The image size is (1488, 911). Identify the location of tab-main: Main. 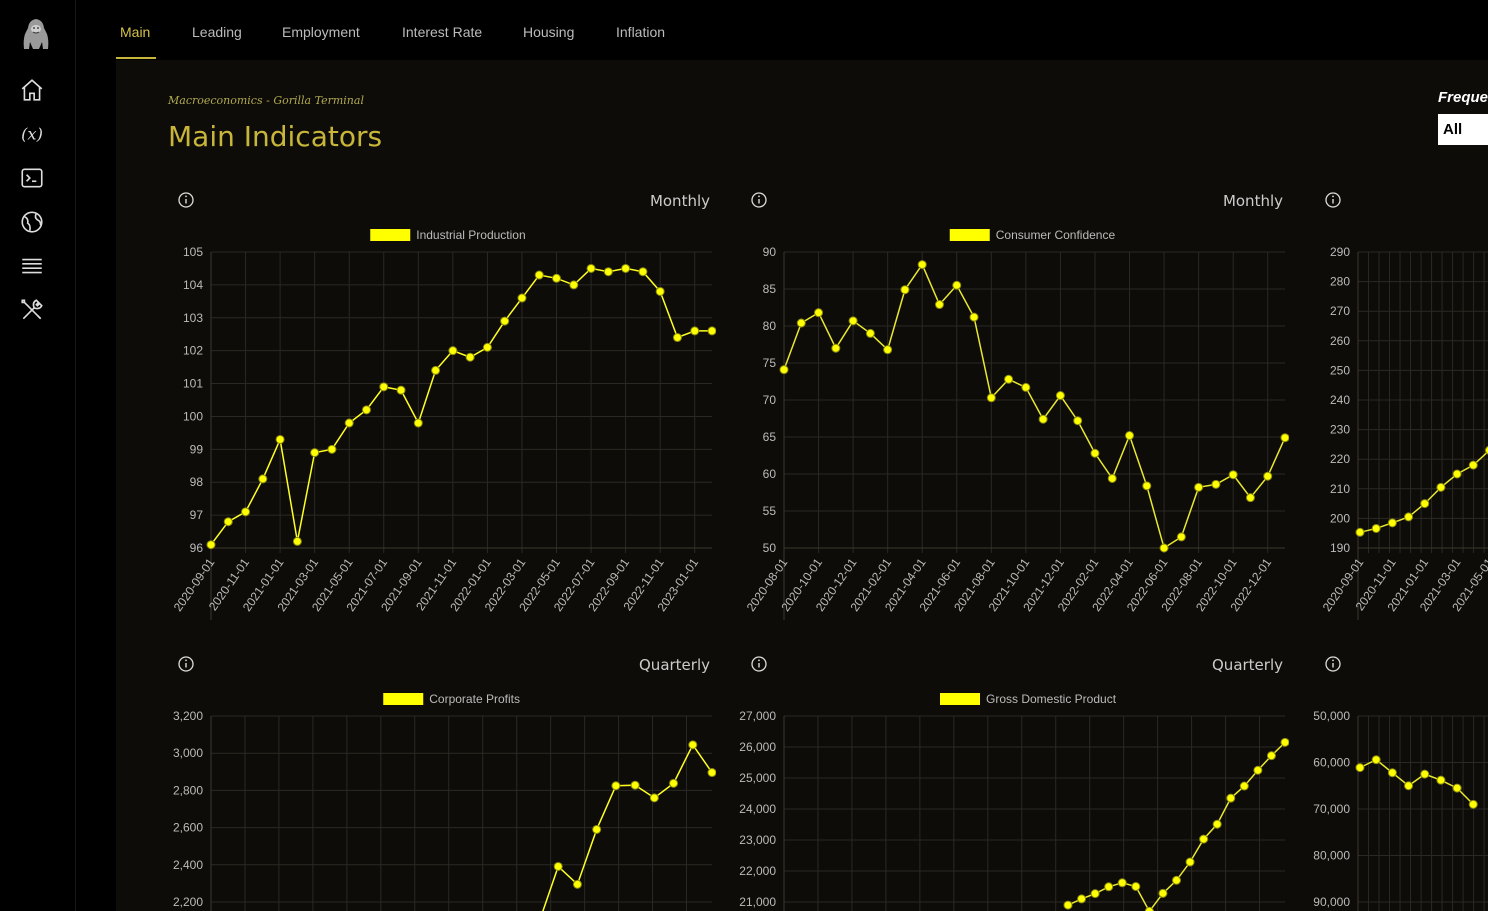
(135, 32).